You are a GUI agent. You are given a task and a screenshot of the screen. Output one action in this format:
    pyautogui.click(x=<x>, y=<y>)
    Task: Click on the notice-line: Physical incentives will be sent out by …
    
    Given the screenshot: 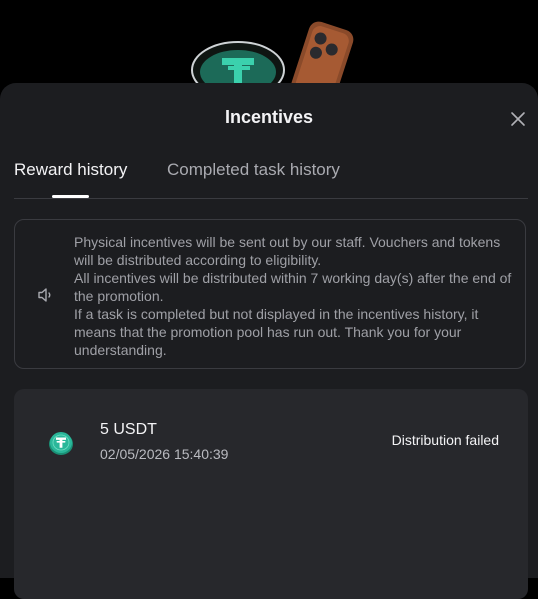 What is the action you would take?
    pyautogui.click(x=287, y=251)
    